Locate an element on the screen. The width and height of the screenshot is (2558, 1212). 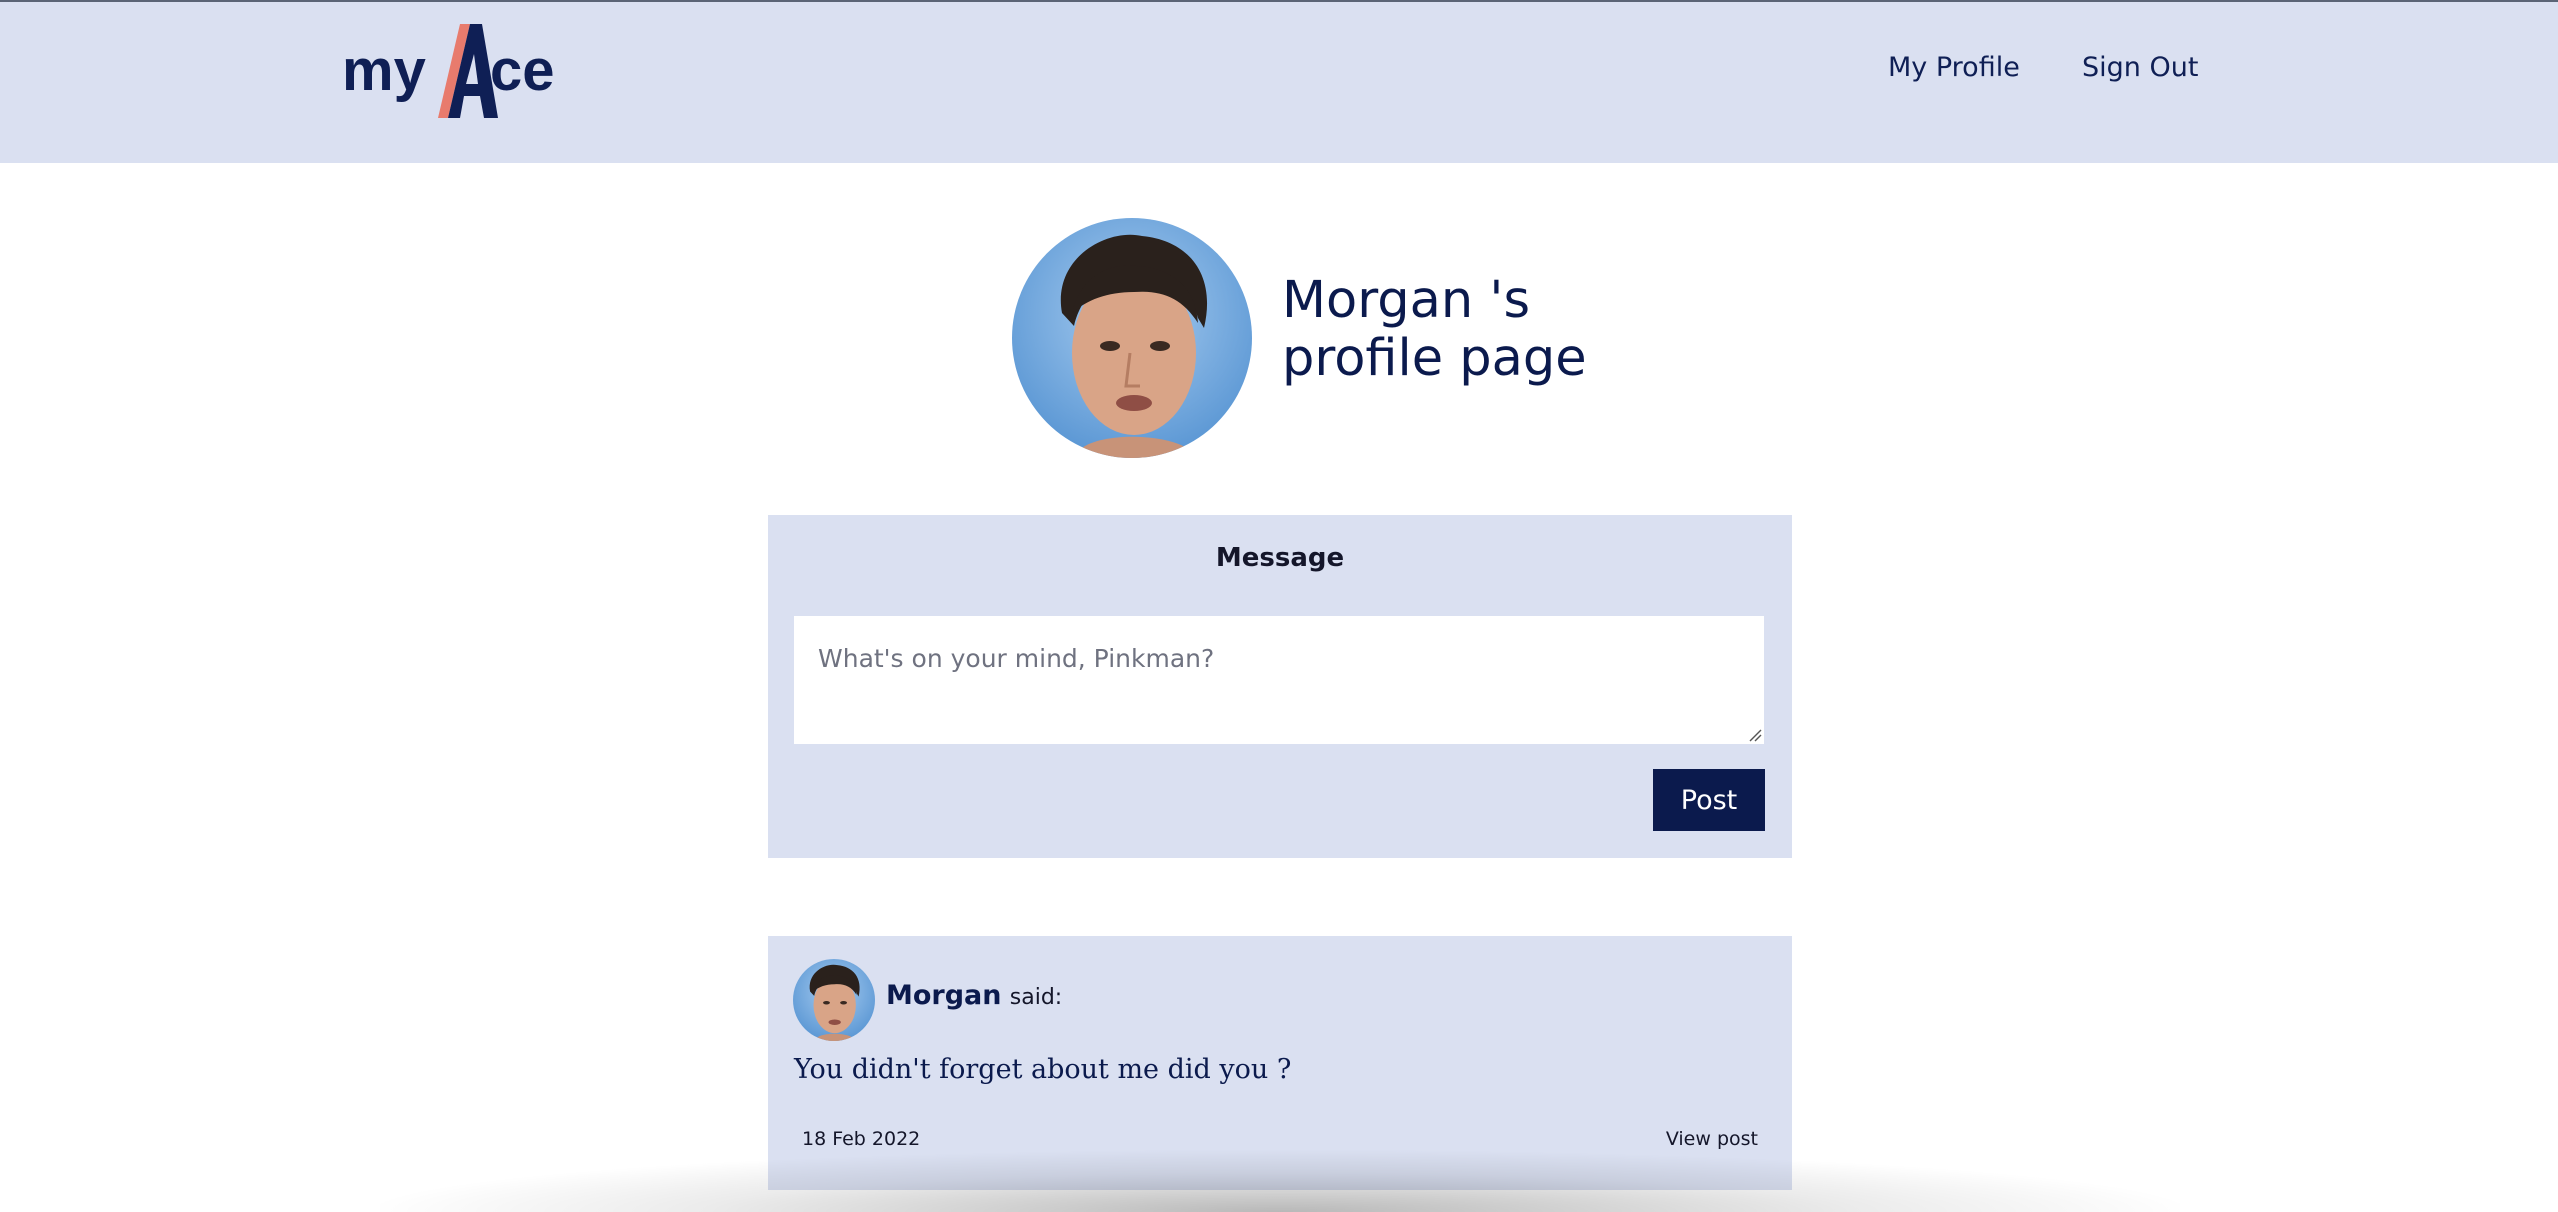
logo-text-my: my is located at coordinates (384, 70).